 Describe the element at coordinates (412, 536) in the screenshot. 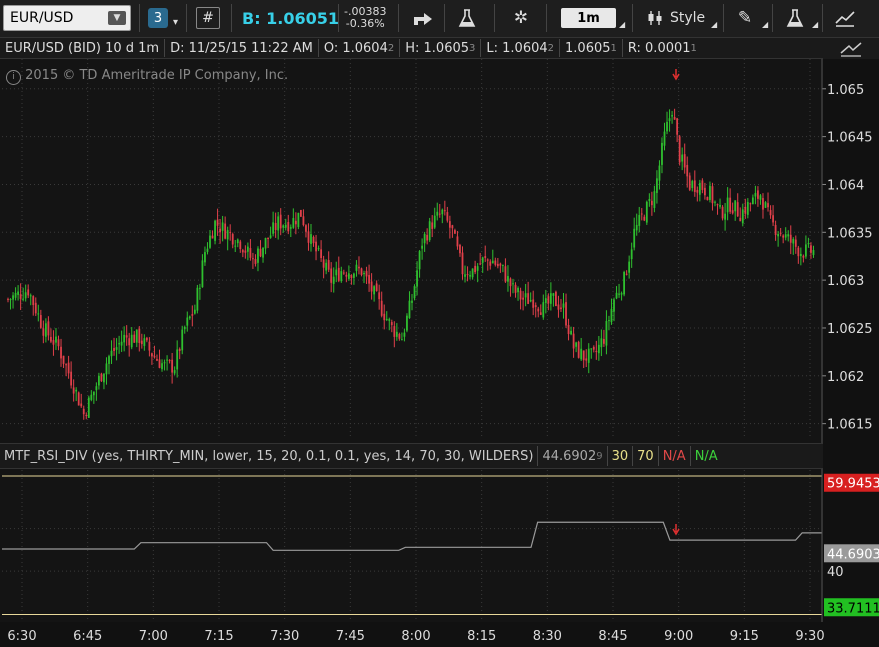

I see `rsi-line` at that location.